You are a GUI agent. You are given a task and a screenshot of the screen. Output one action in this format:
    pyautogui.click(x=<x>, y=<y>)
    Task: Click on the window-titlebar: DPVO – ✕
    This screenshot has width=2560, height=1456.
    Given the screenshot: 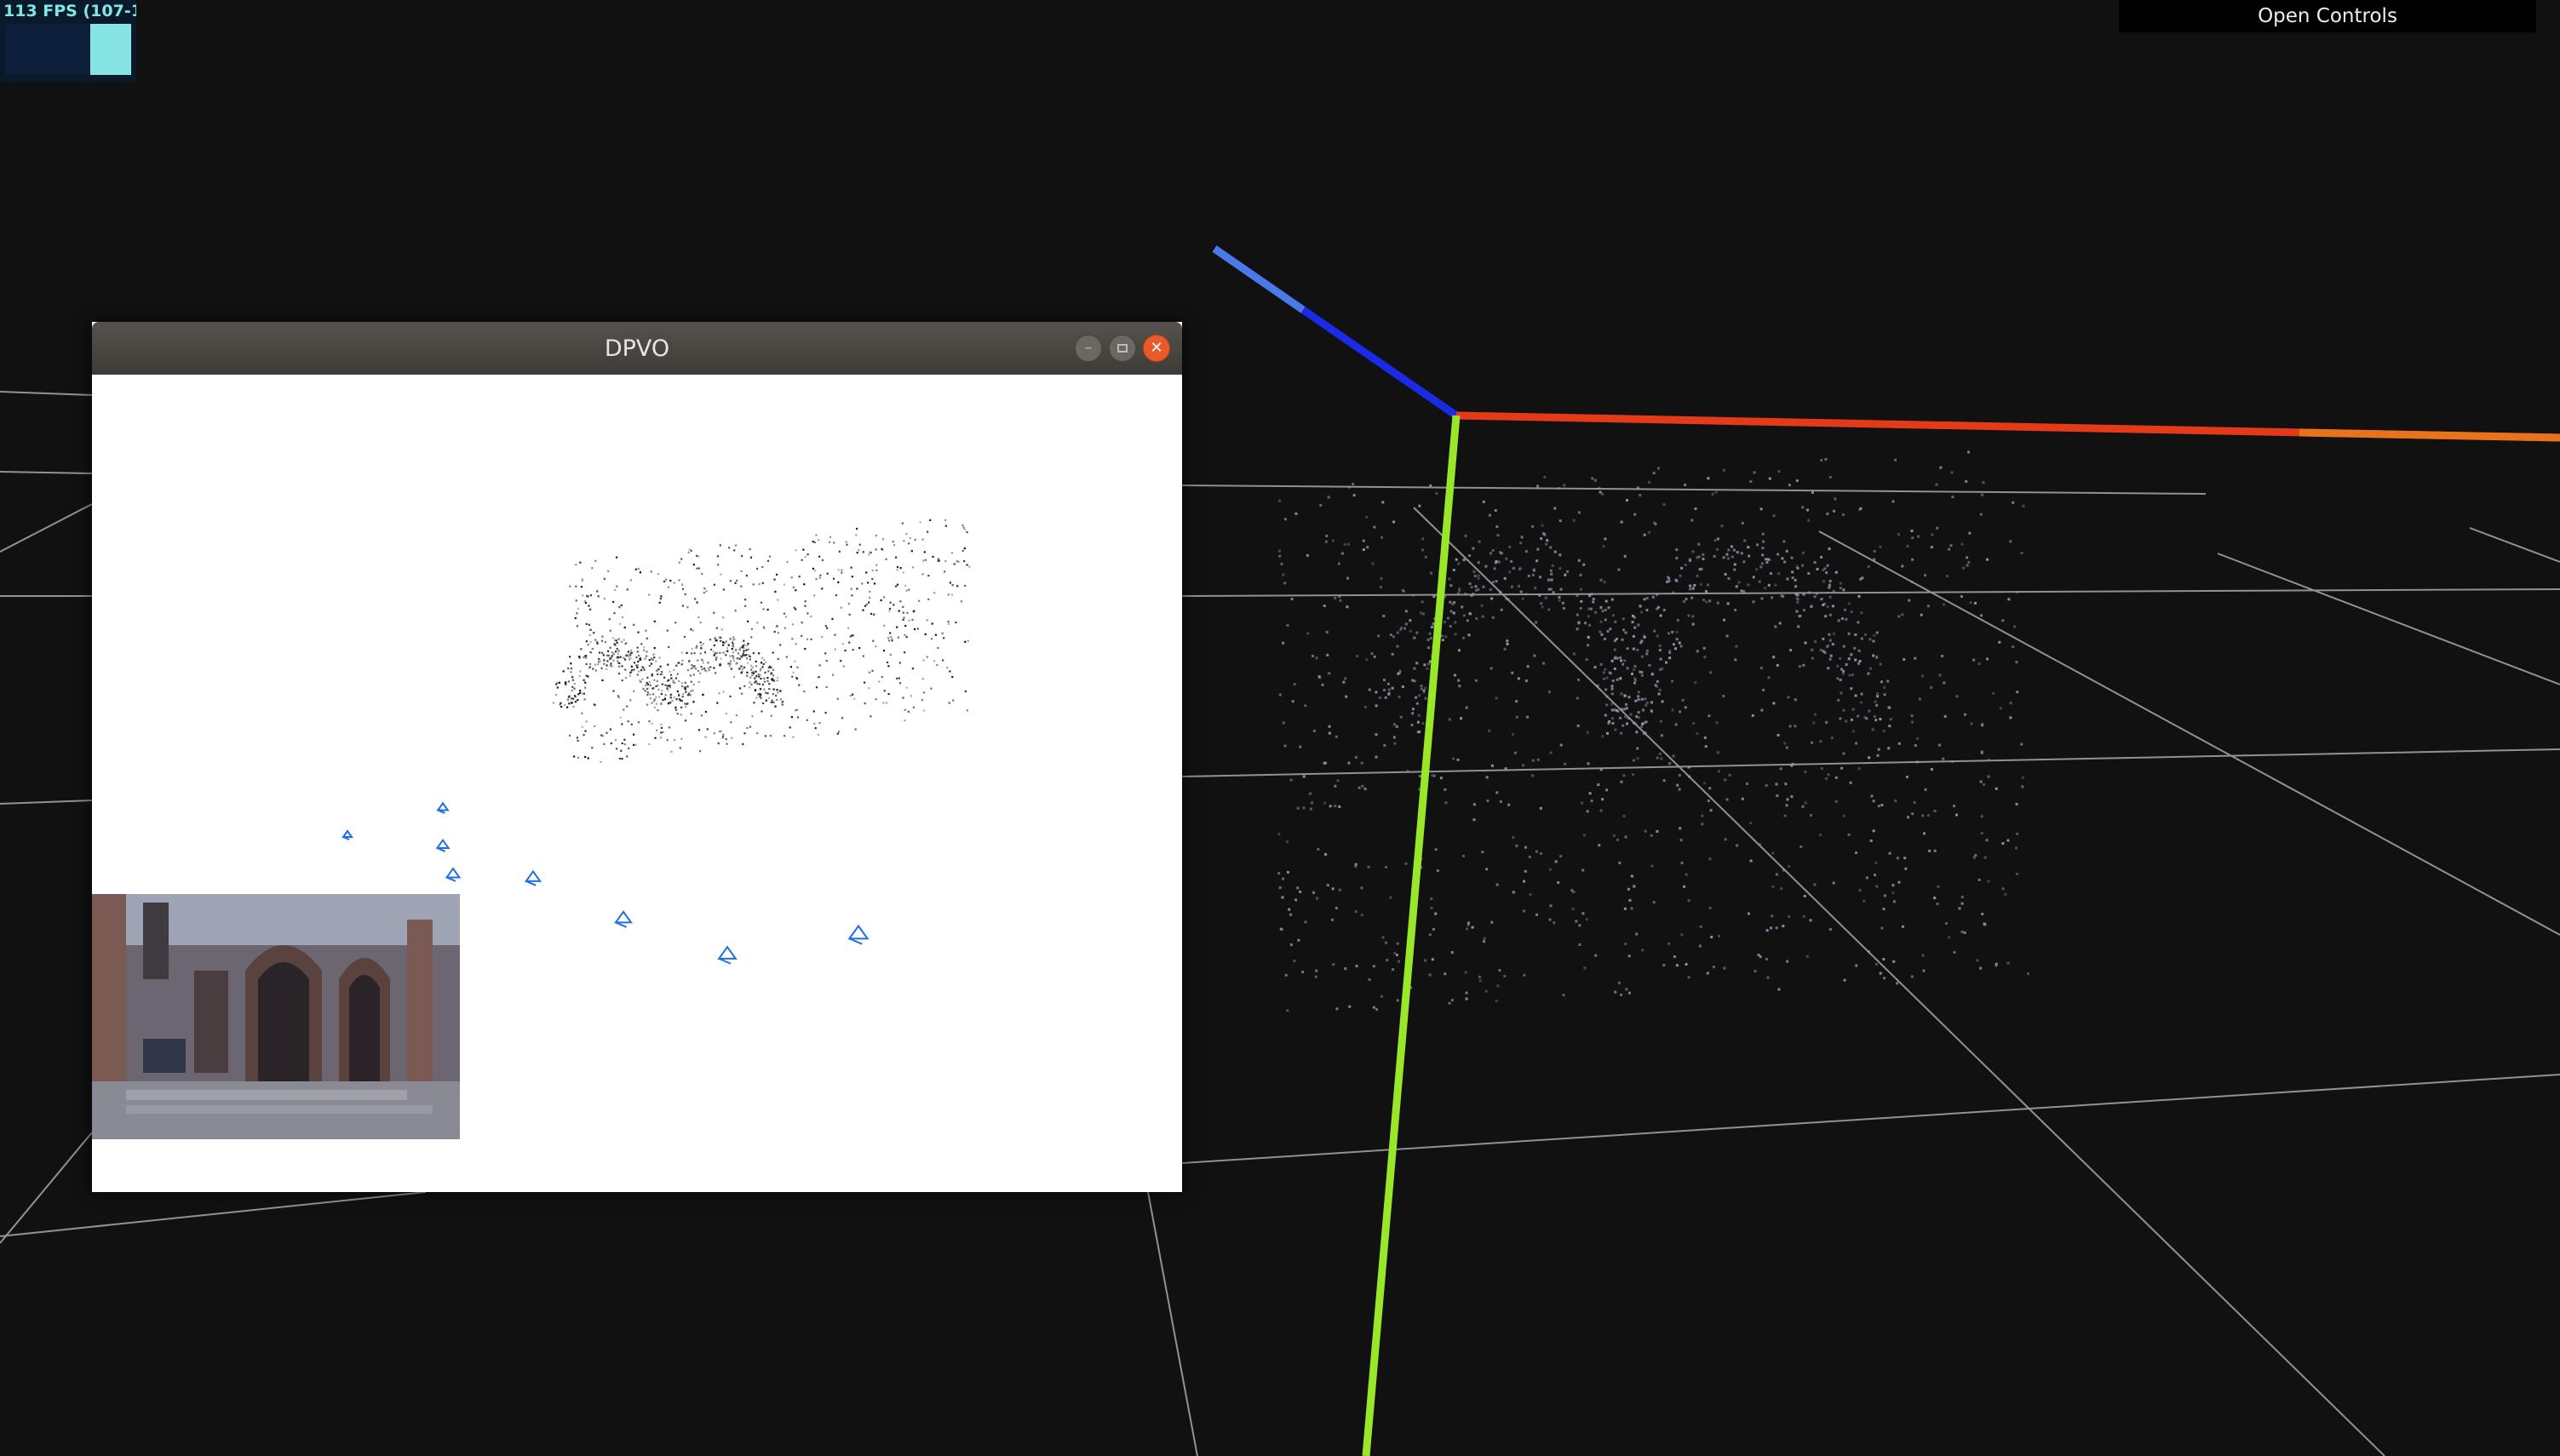 What is the action you would take?
    pyautogui.click(x=637, y=348)
    